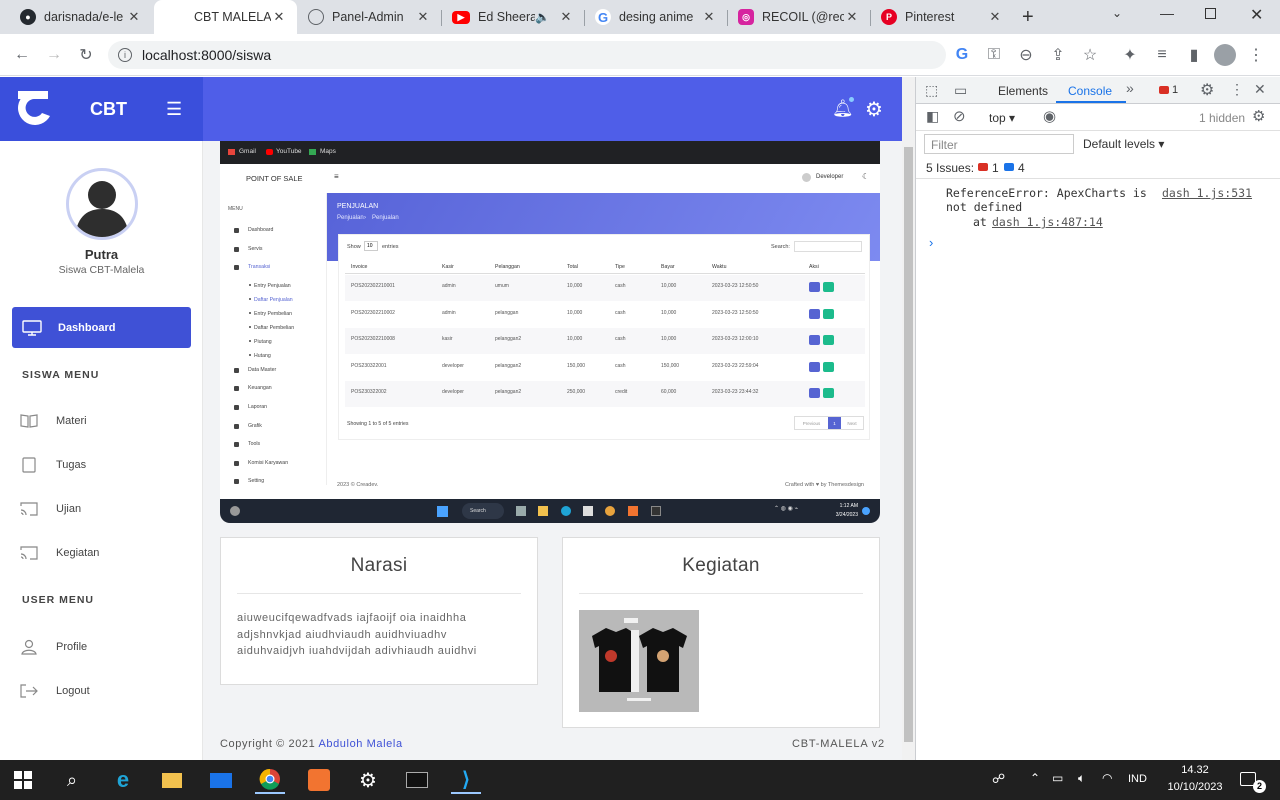  What do you see at coordinates (417, 780) in the screenshot?
I see `terminal-icon` at bounding box center [417, 780].